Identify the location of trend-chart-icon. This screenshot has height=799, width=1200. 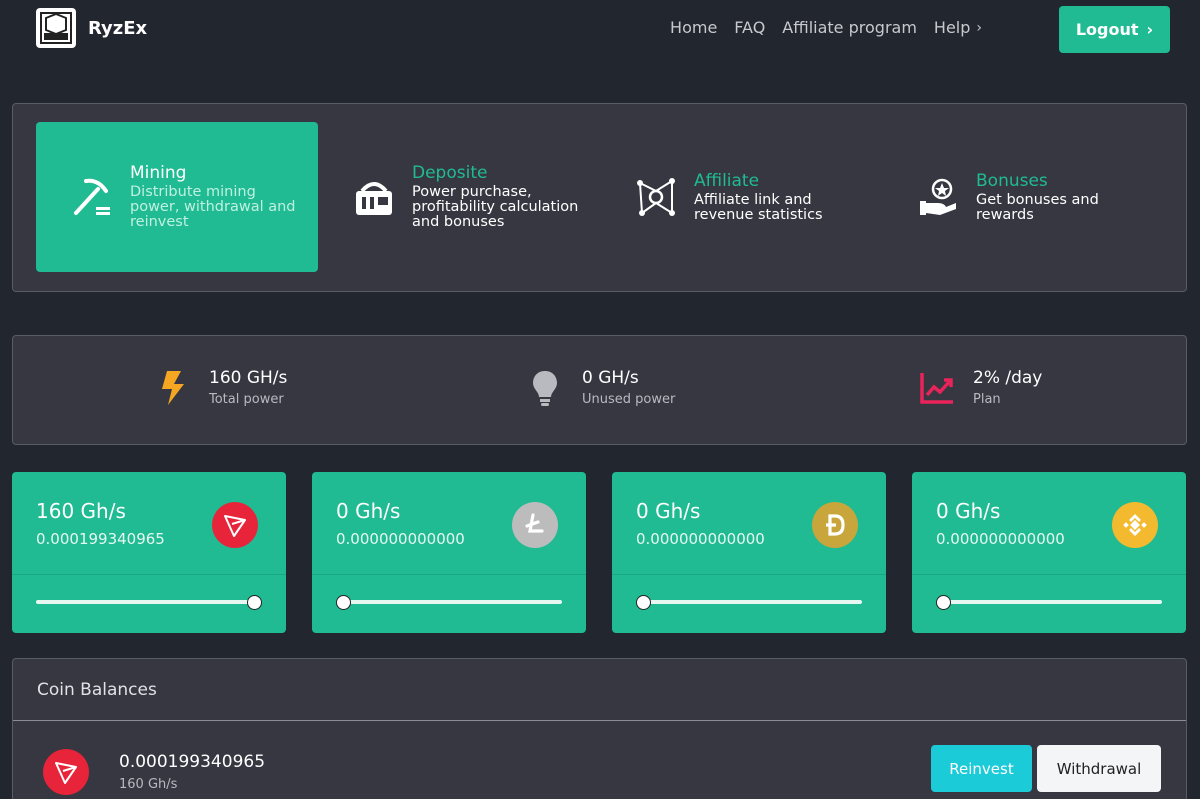
(936, 388).